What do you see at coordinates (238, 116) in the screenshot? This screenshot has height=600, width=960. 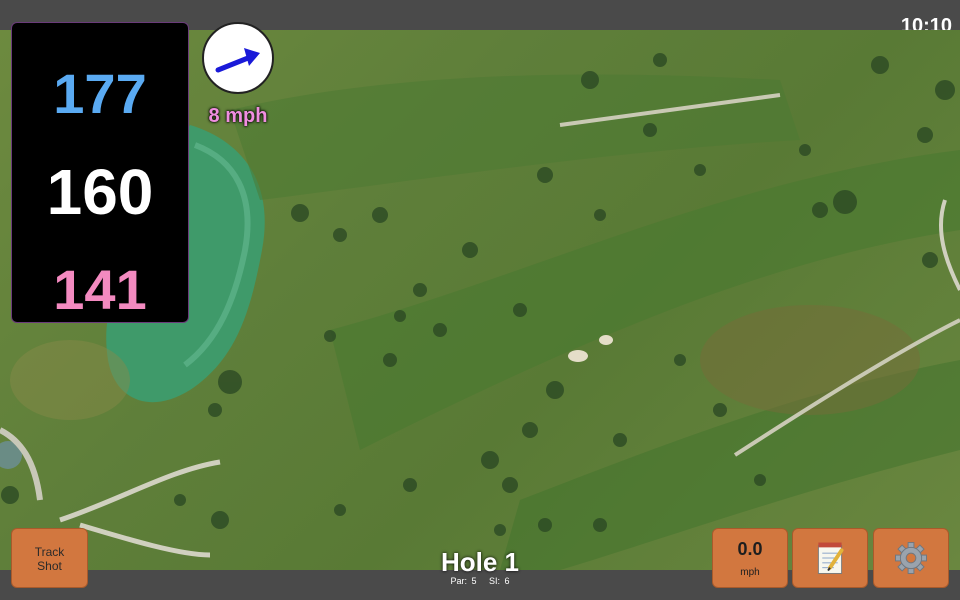 I see `wind-speed: 8 mph` at bounding box center [238, 116].